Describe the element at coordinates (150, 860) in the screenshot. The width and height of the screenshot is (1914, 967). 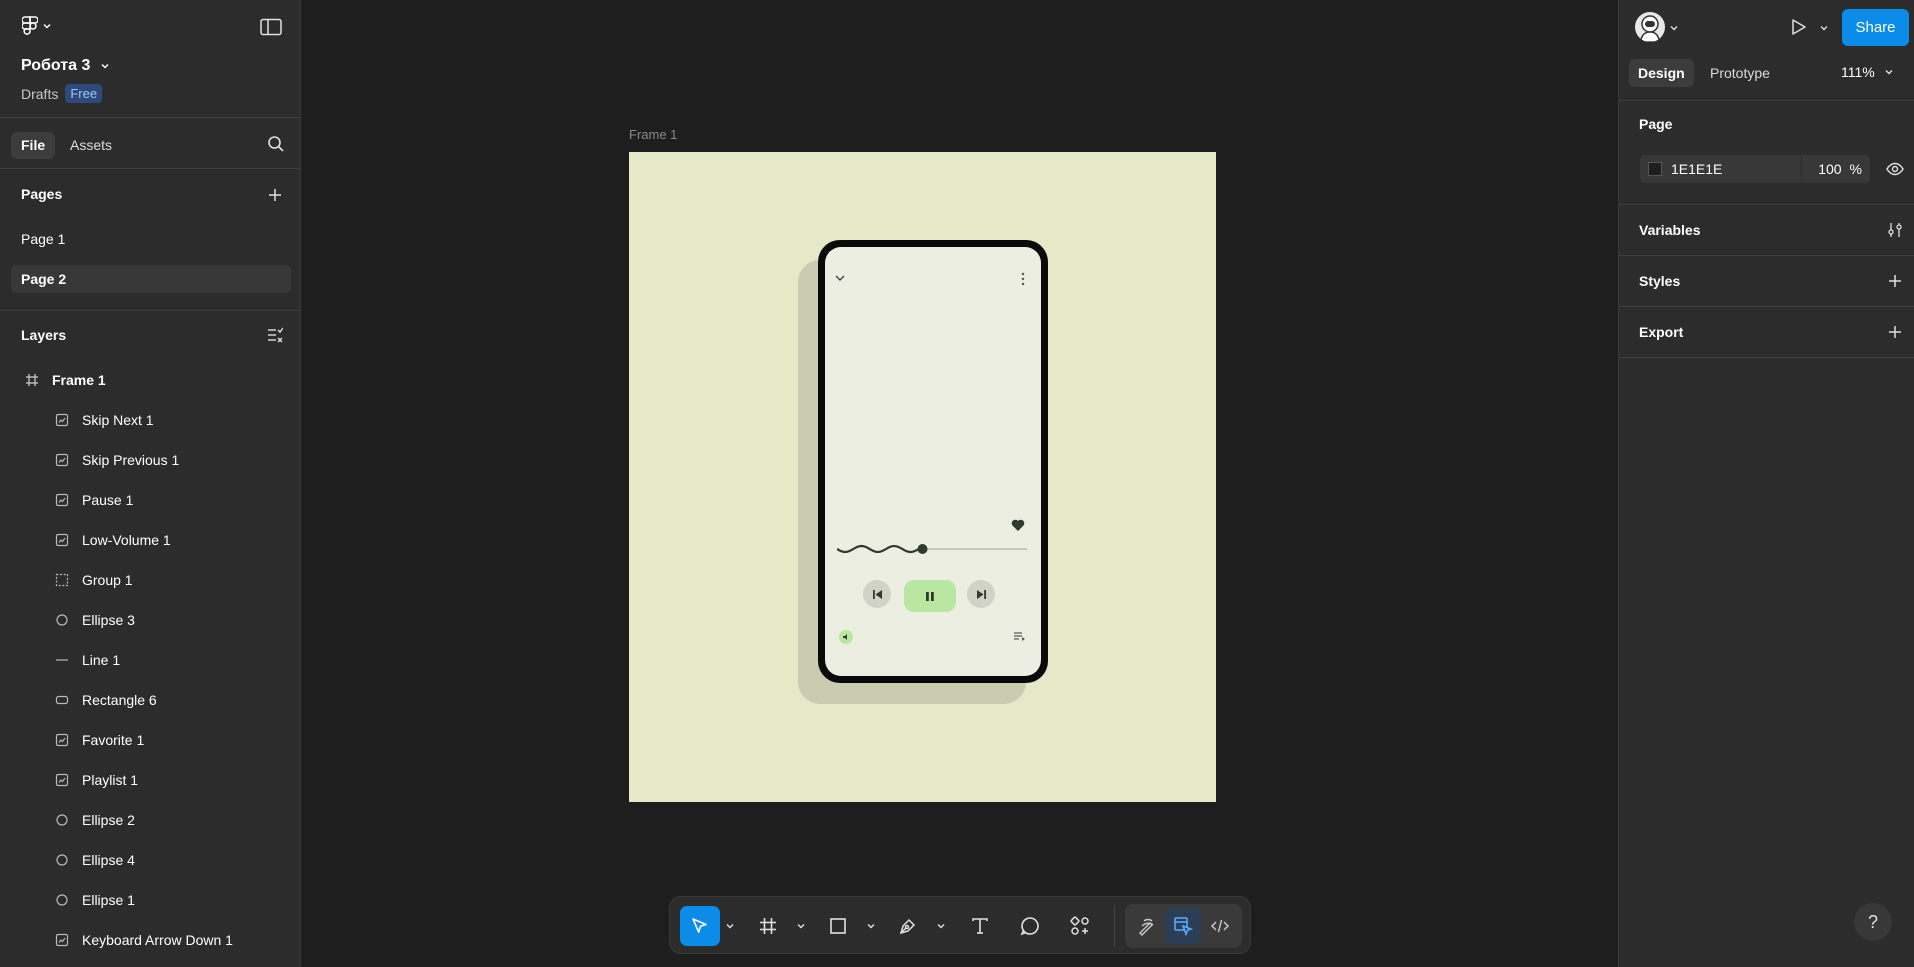
I see `layer-item: Ellipse 4` at that location.